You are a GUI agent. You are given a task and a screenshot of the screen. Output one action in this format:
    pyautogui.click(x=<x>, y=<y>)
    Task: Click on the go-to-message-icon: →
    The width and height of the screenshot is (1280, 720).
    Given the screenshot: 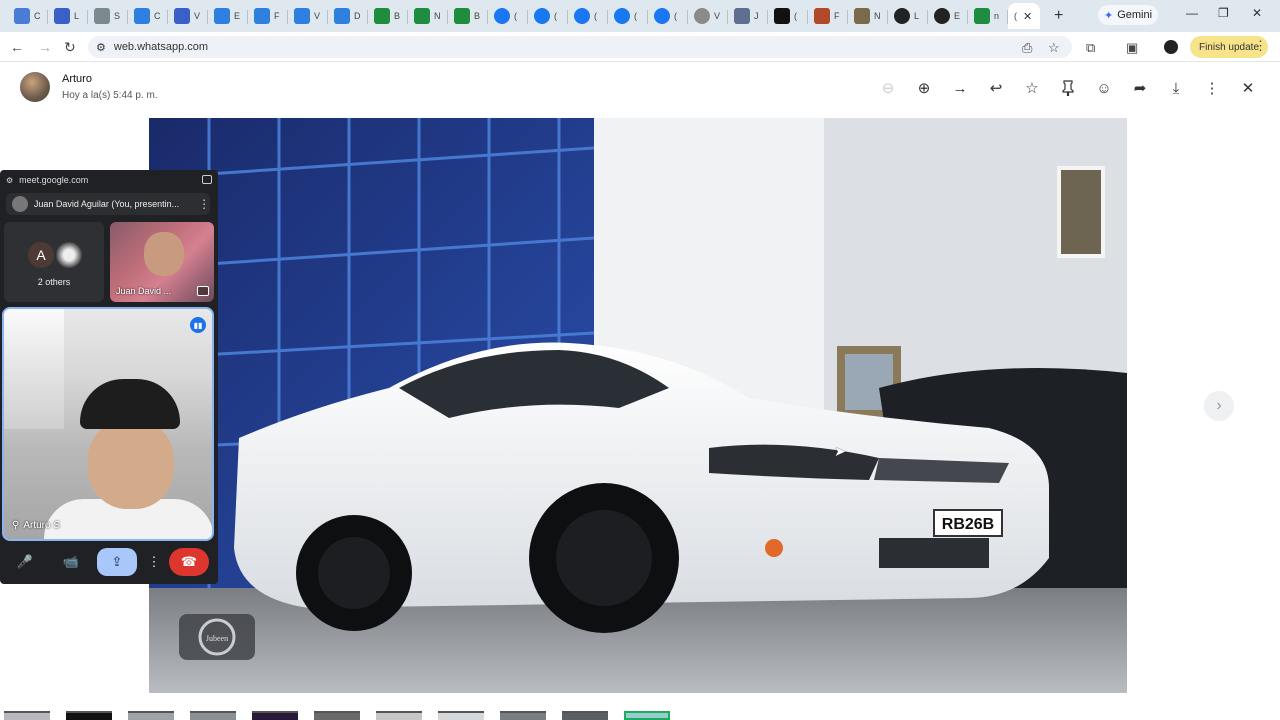 What is the action you would take?
    pyautogui.click(x=960, y=88)
    